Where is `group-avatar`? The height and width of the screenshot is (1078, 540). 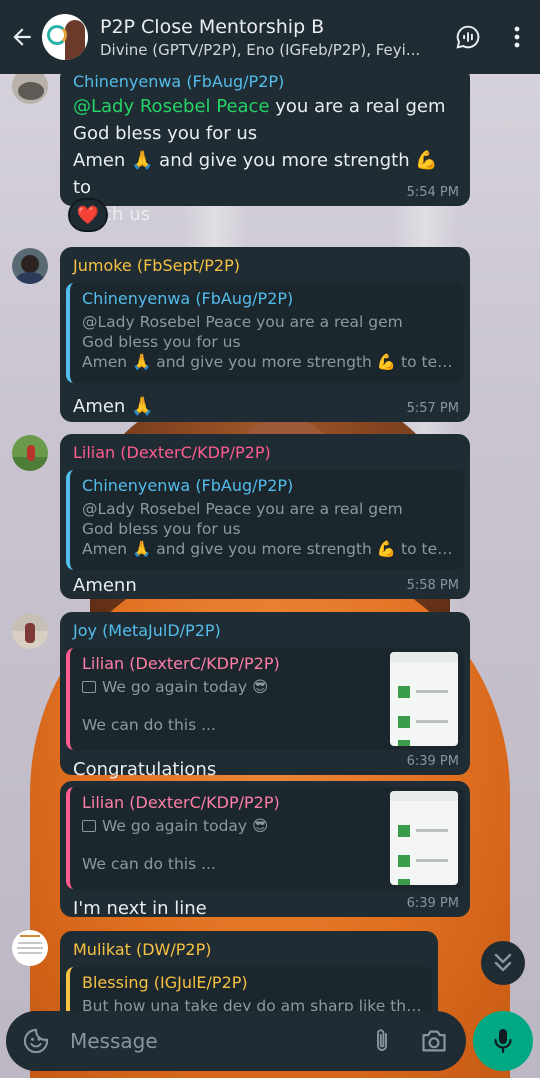
group-avatar is located at coordinates (65, 37).